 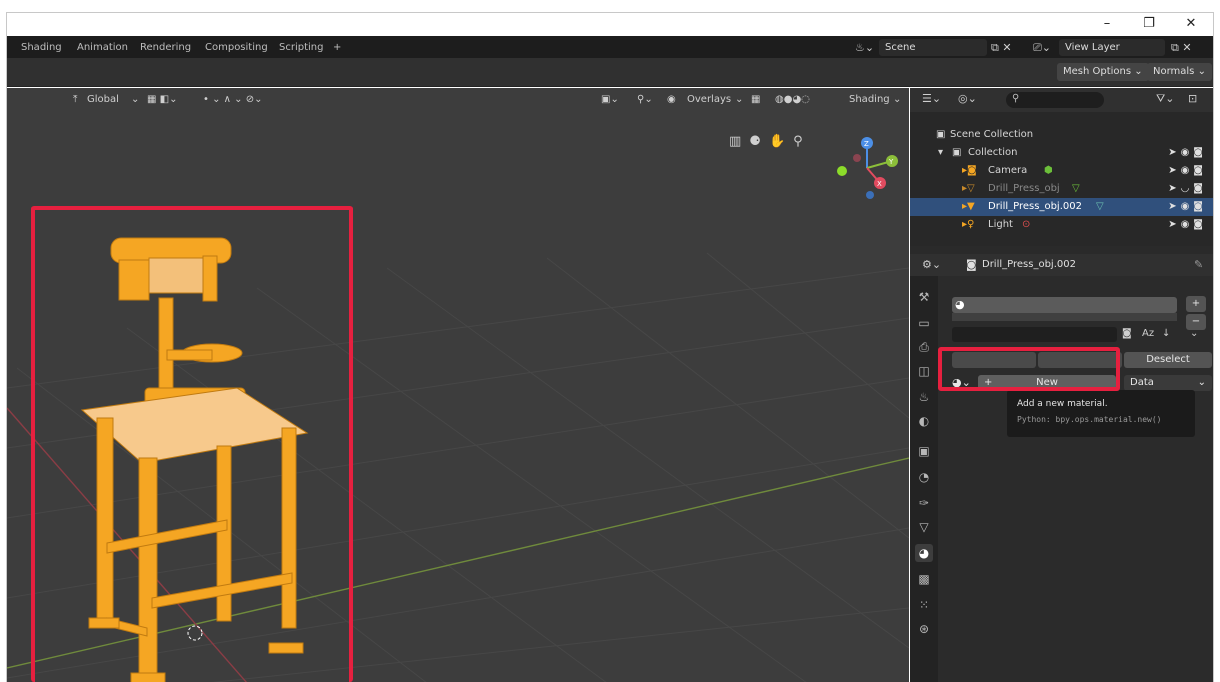 I want to click on minimize-button: –, so click(x=1107, y=24).